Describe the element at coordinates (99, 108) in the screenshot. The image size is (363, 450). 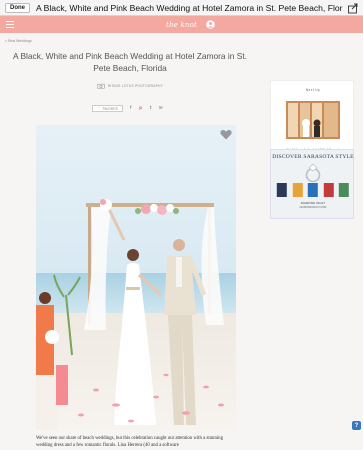
I see `heart-icon: ♡` at that location.